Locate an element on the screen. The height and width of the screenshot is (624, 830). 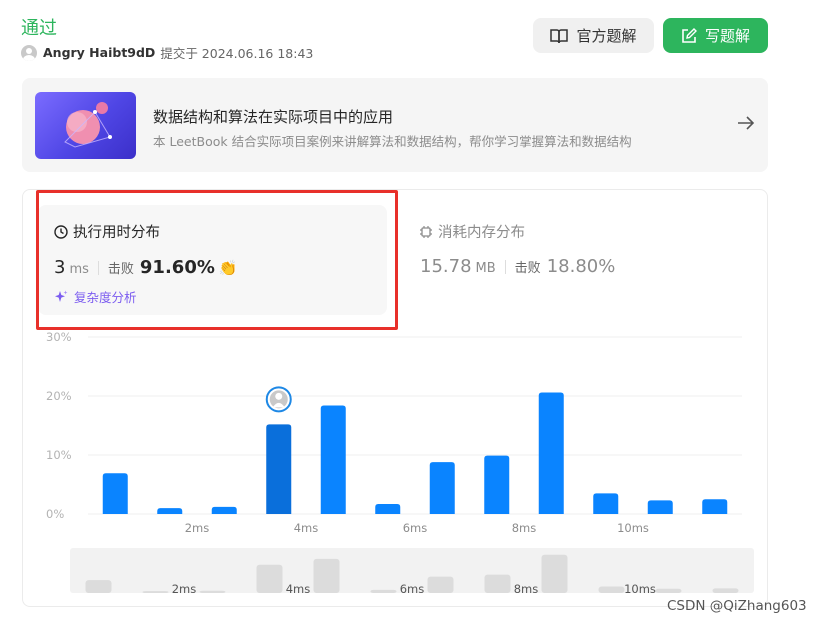
x-tick-label: 4ms is located at coordinates (306, 528).